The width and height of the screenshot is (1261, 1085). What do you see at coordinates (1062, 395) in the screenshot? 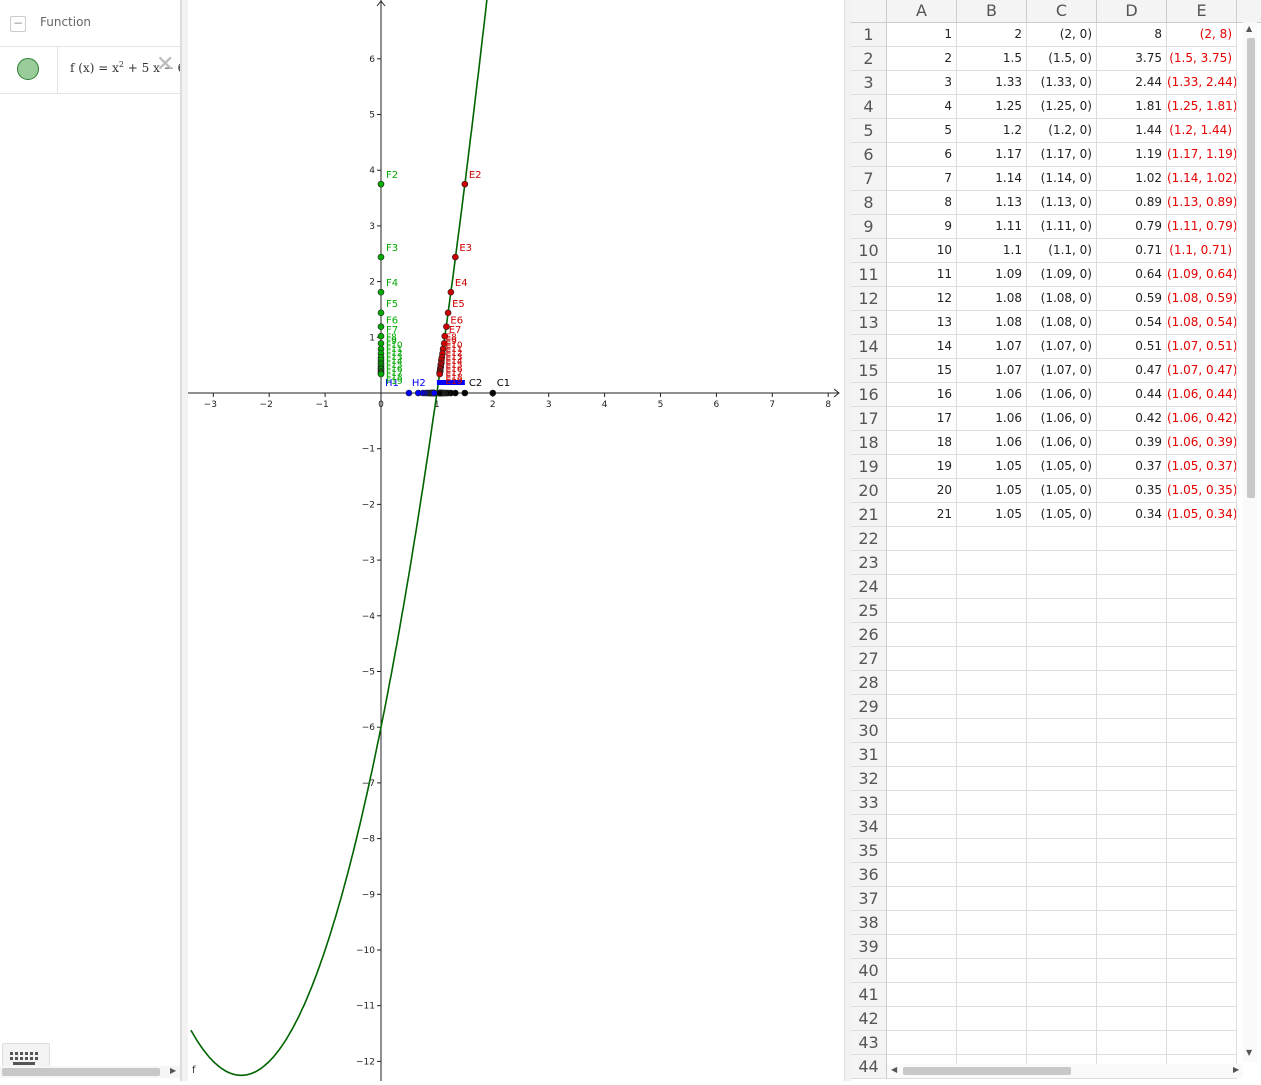
I see `cell-c16: (1.06, 0)` at bounding box center [1062, 395].